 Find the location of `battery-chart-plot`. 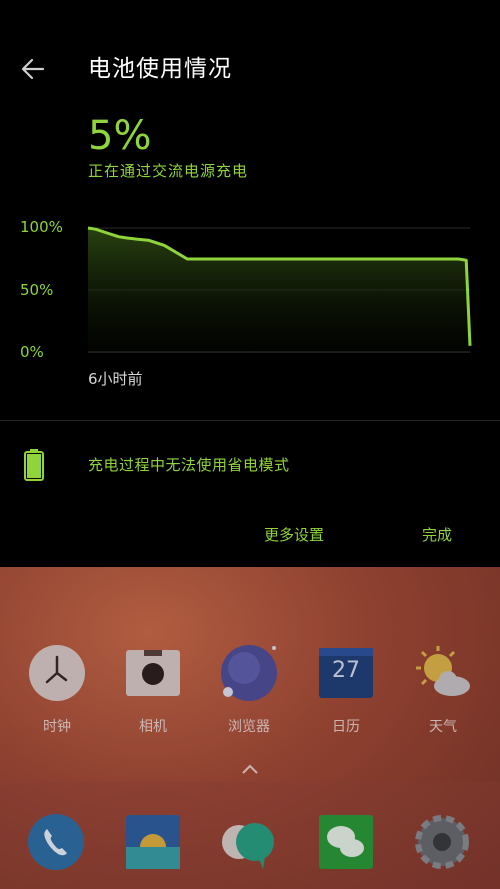

battery-chart-plot is located at coordinates (279, 289).